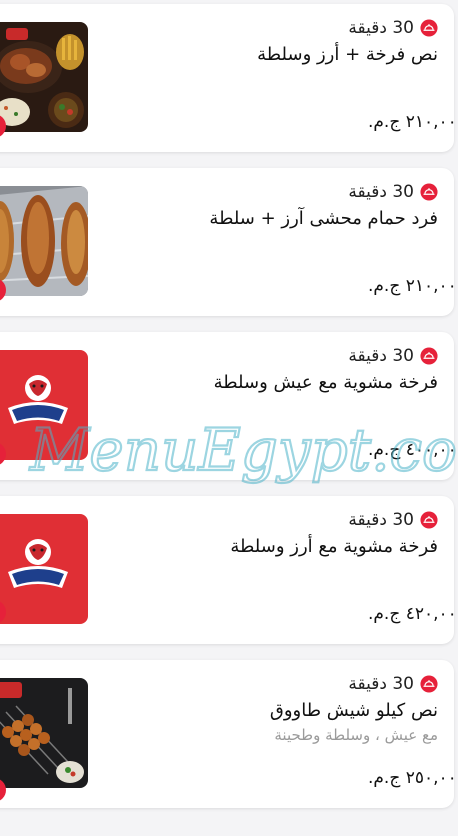 The height and width of the screenshot is (836, 458). I want to click on grilled-chicken-rice-photo, so click(44, 77).